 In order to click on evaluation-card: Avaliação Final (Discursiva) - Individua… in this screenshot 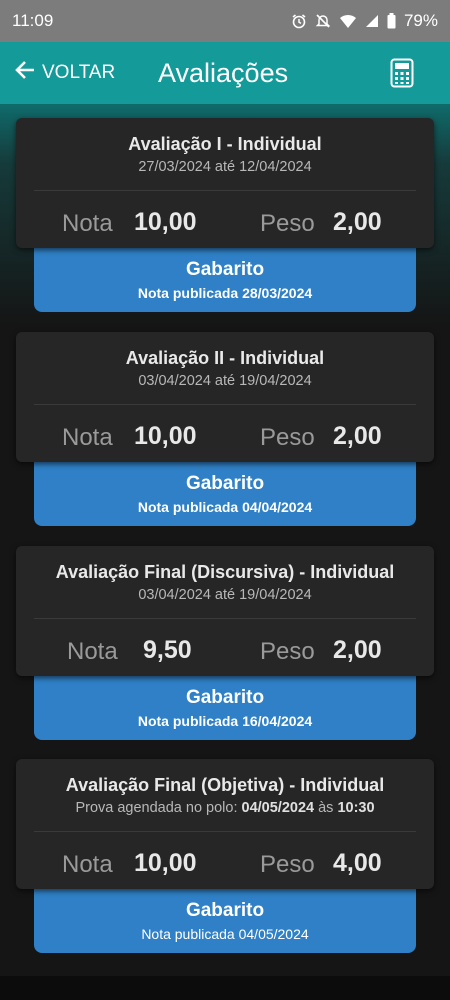, I will do `click(225, 611)`.